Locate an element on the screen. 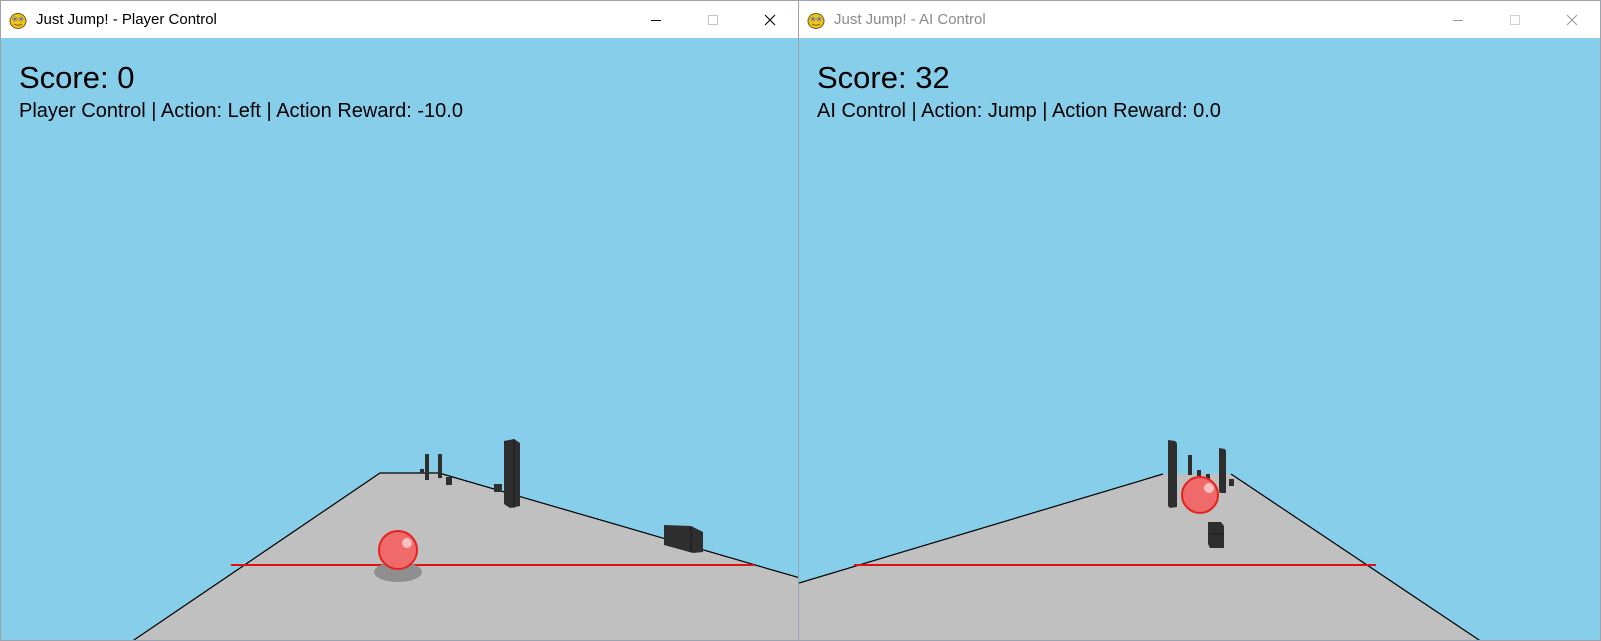  title-bar: Just Jump! - Player Control is located at coordinates (399, 19).